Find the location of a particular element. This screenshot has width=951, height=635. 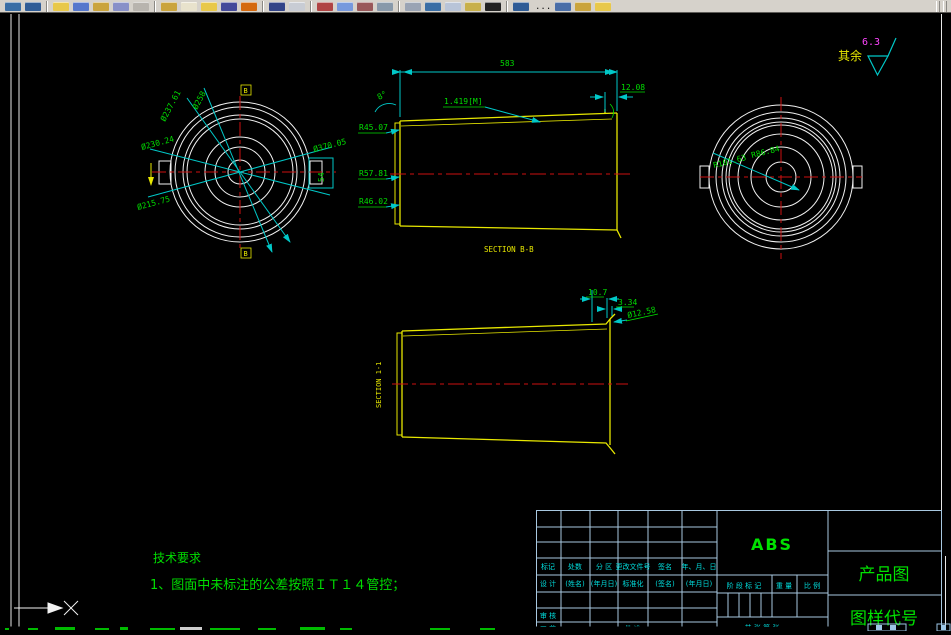

surface-note-label: 其余 is located at coordinates (850, 55).